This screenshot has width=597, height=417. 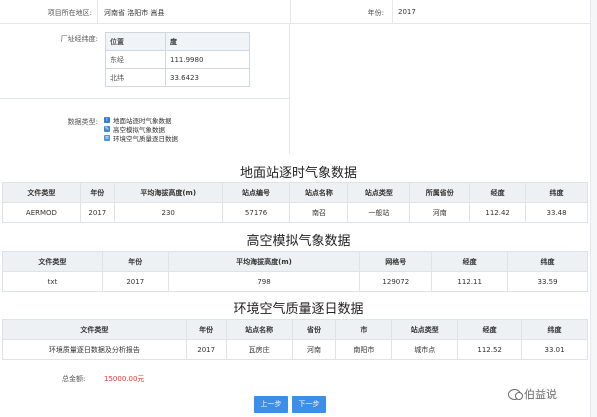 I want to click on data-type-label: 环境空气质量逐日数据, so click(x=145, y=138).